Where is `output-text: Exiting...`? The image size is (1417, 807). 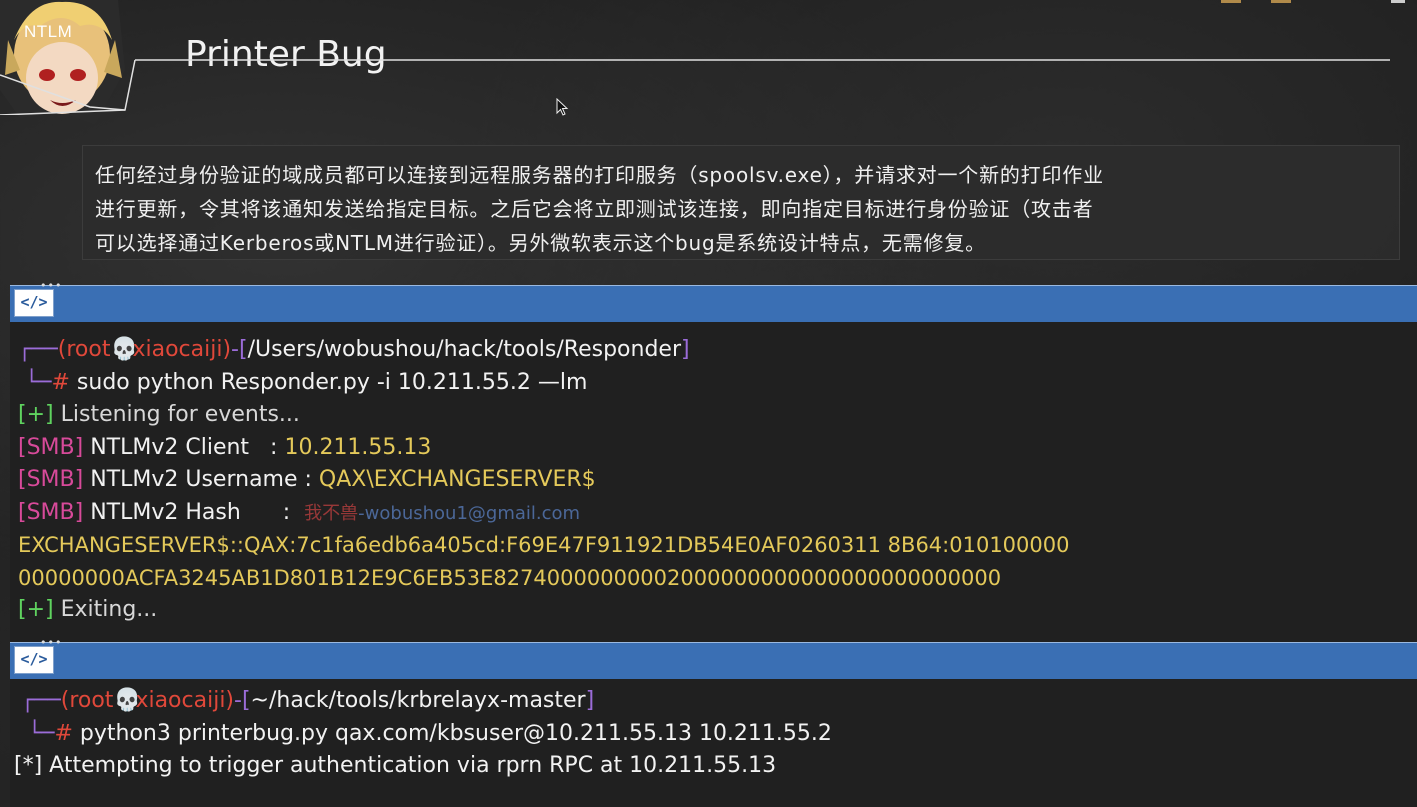
output-text: Exiting... is located at coordinates (109, 609).